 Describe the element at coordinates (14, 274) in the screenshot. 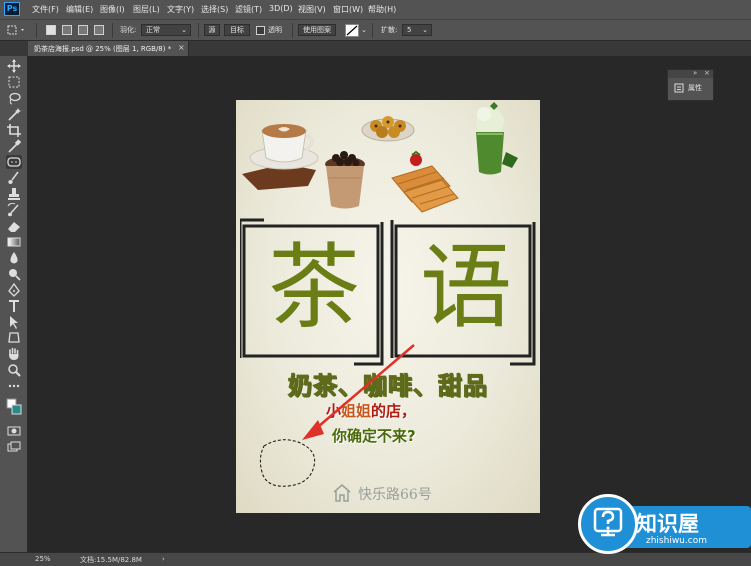

I see `dodge-icon` at that location.